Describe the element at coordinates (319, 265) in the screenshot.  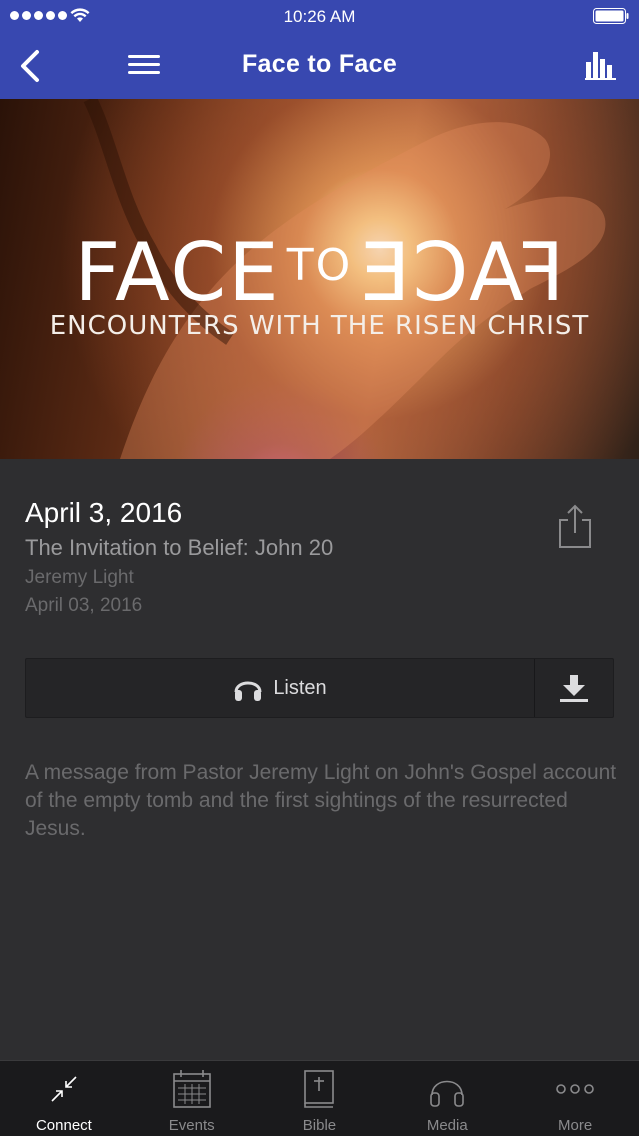
I see `hero-title-to: TO` at that location.